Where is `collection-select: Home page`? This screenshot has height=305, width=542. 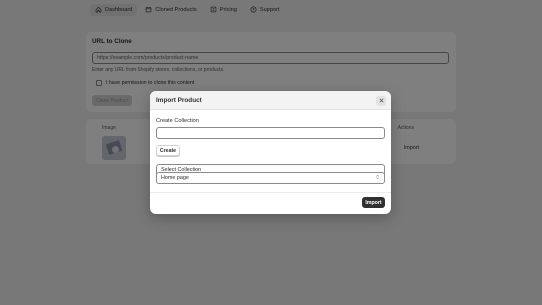
collection-select: Home page is located at coordinates (270, 178).